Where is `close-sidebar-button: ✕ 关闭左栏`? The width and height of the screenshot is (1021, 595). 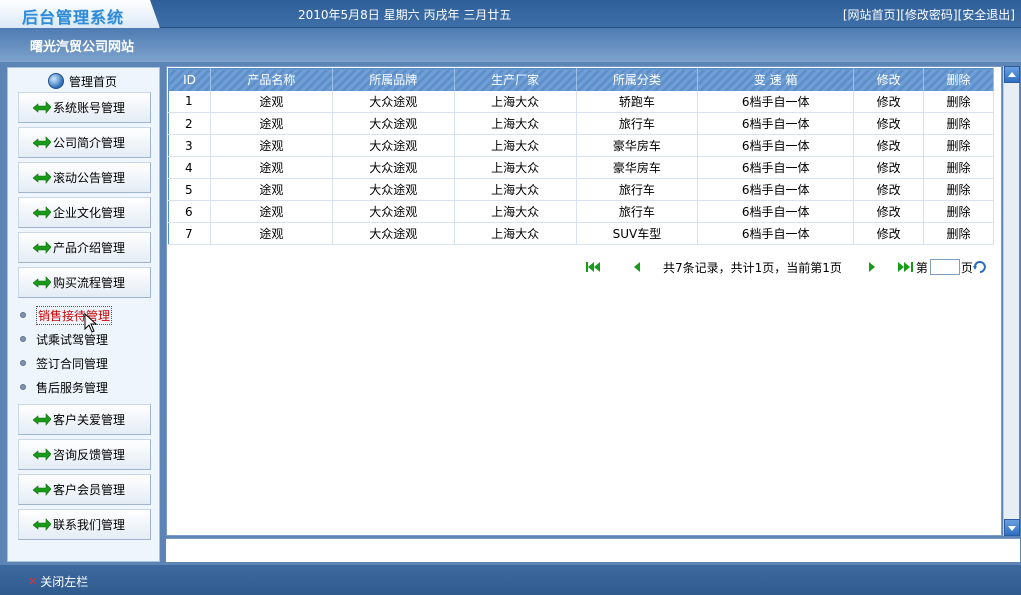 close-sidebar-button: ✕ 关闭左栏 is located at coordinates (58, 581).